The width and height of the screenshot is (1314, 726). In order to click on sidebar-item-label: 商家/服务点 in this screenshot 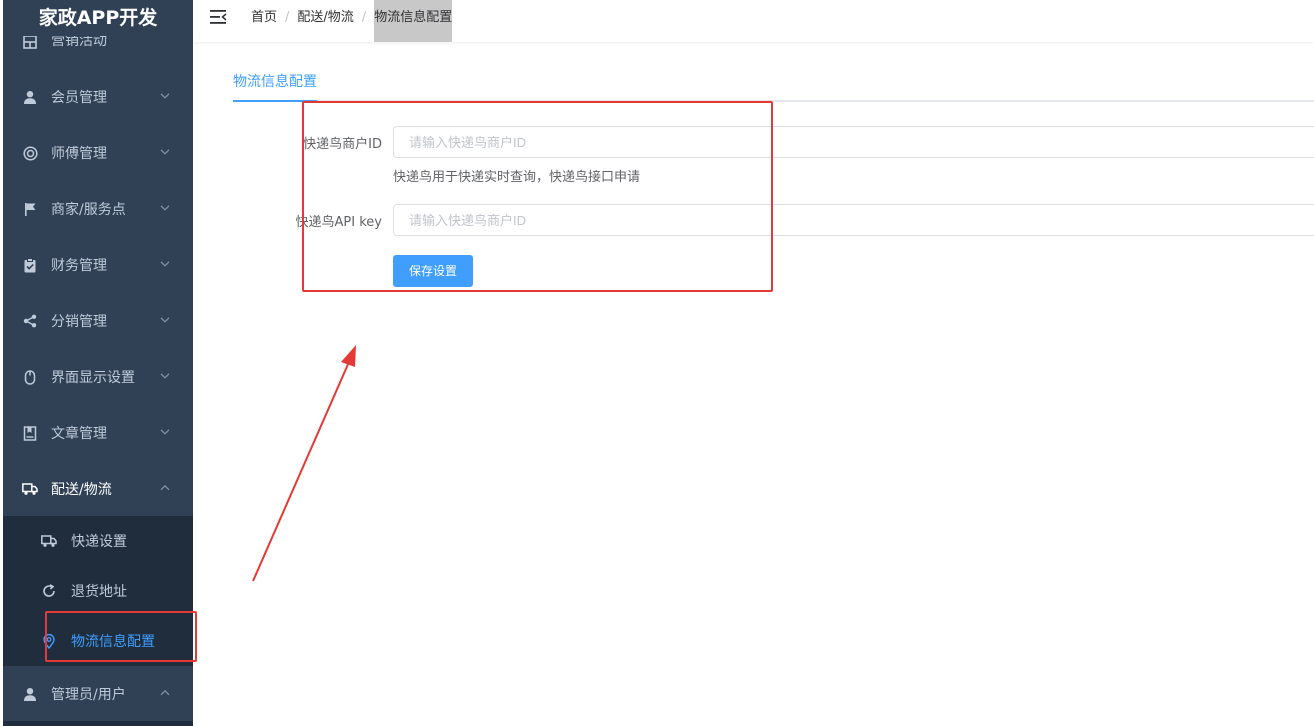, I will do `click(88, 210)`.